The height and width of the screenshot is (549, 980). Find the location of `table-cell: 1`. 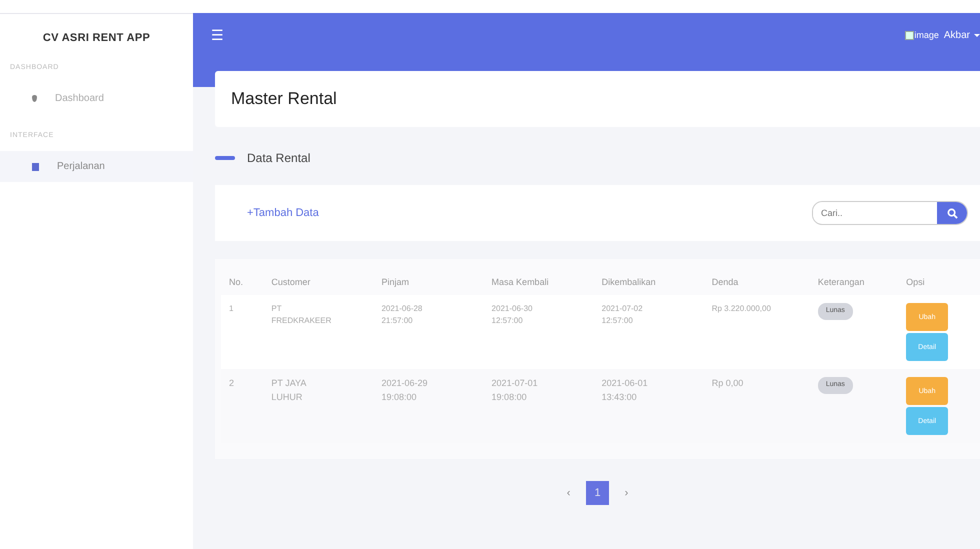

table-cell: 1 is located at coordinates (231, 309).